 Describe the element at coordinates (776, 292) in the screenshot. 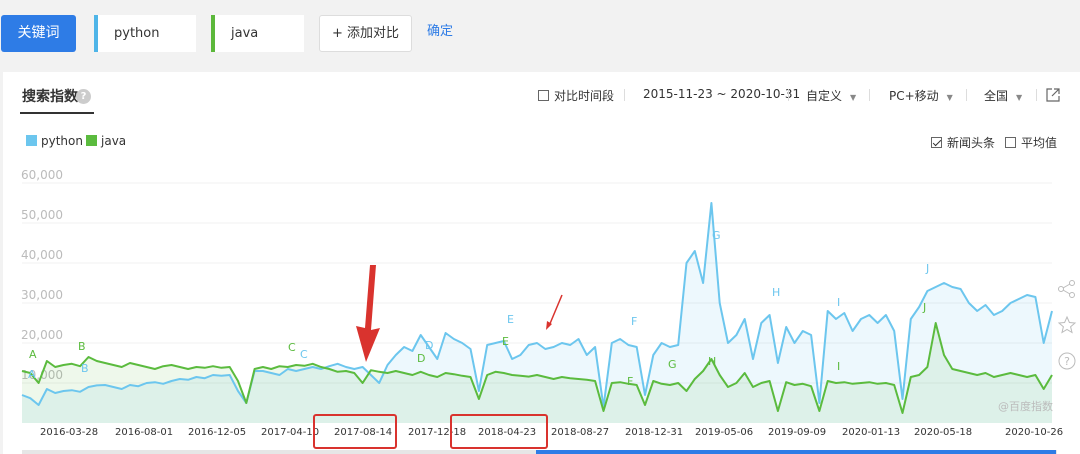

I see `python-event-marker: H` at that location.